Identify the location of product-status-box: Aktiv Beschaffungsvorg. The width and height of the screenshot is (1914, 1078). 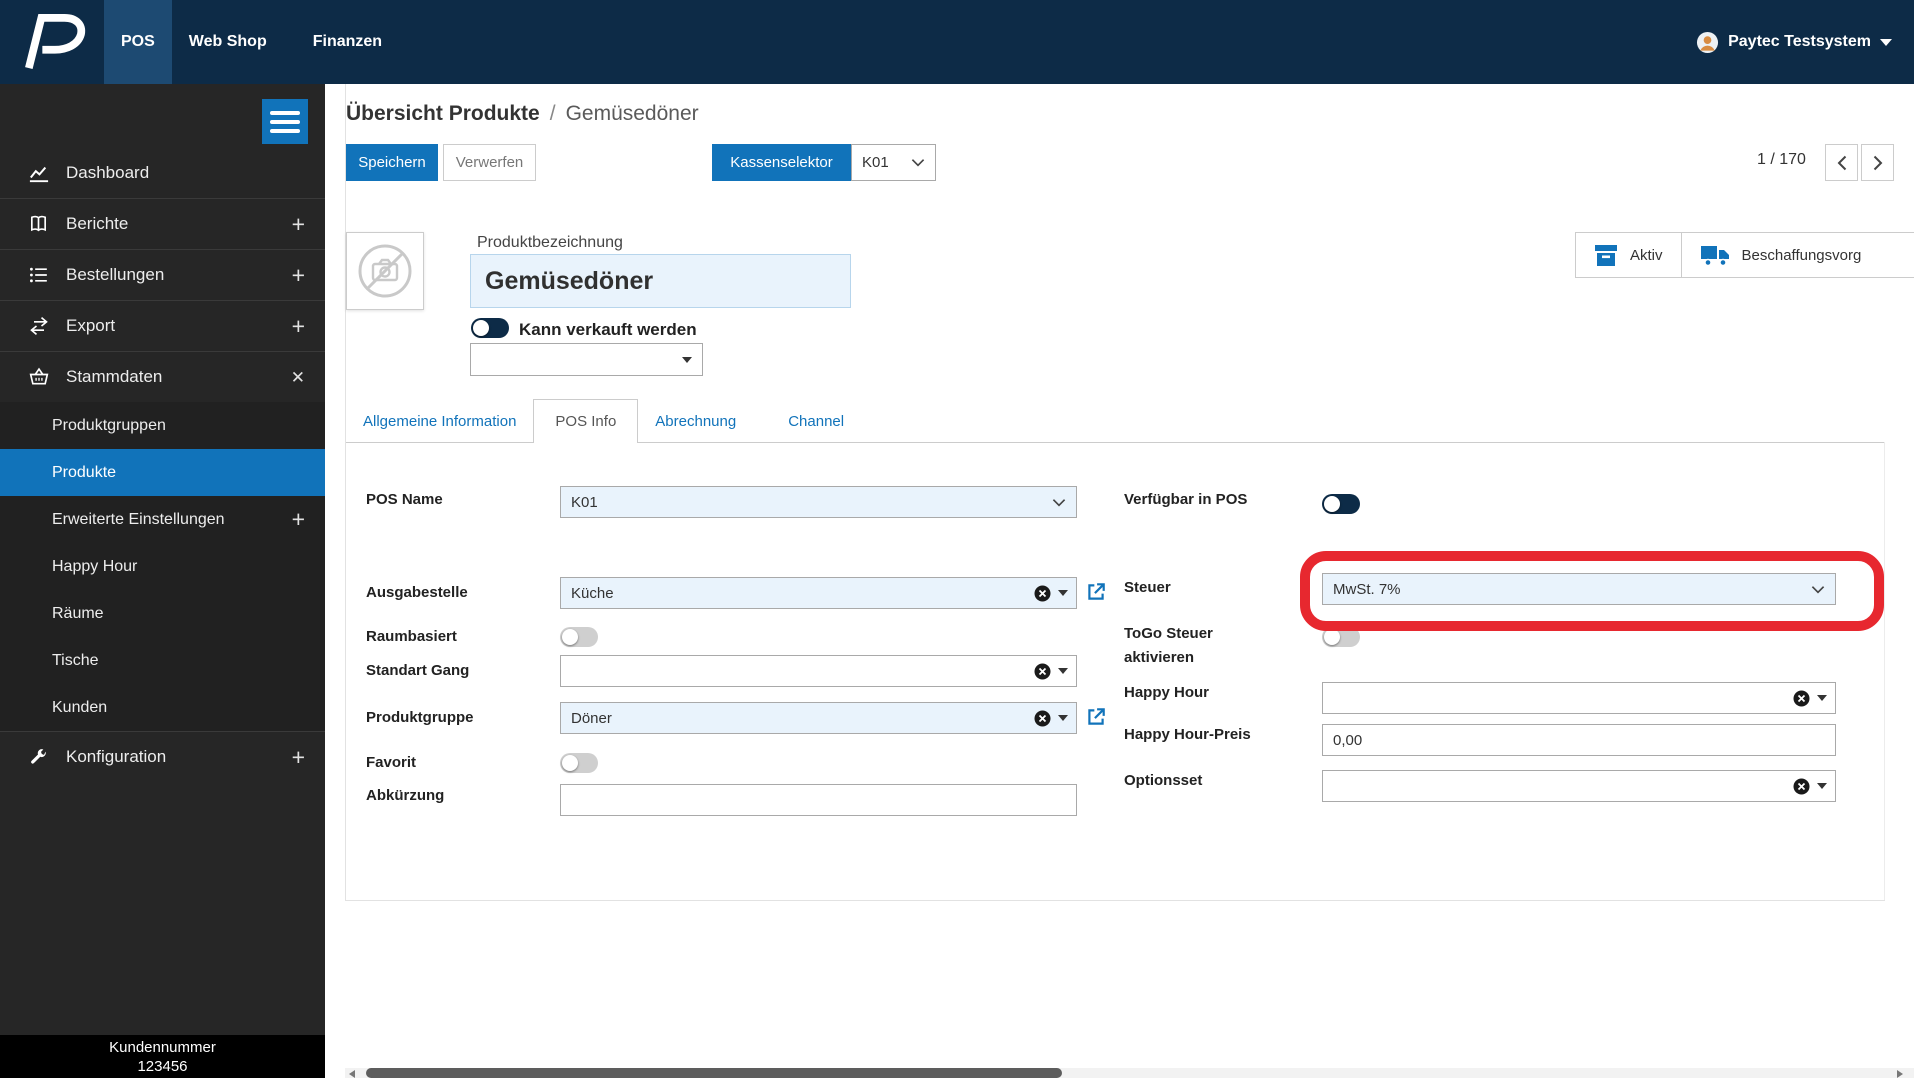
(1744, 255).